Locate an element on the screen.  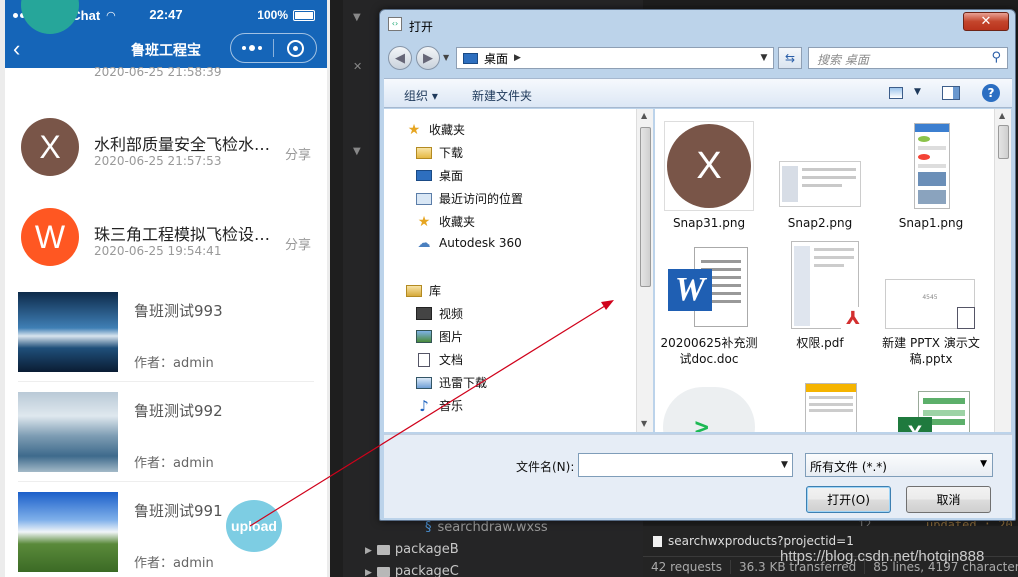
cancel-button: 取消 is located at coordinates (948, 499).